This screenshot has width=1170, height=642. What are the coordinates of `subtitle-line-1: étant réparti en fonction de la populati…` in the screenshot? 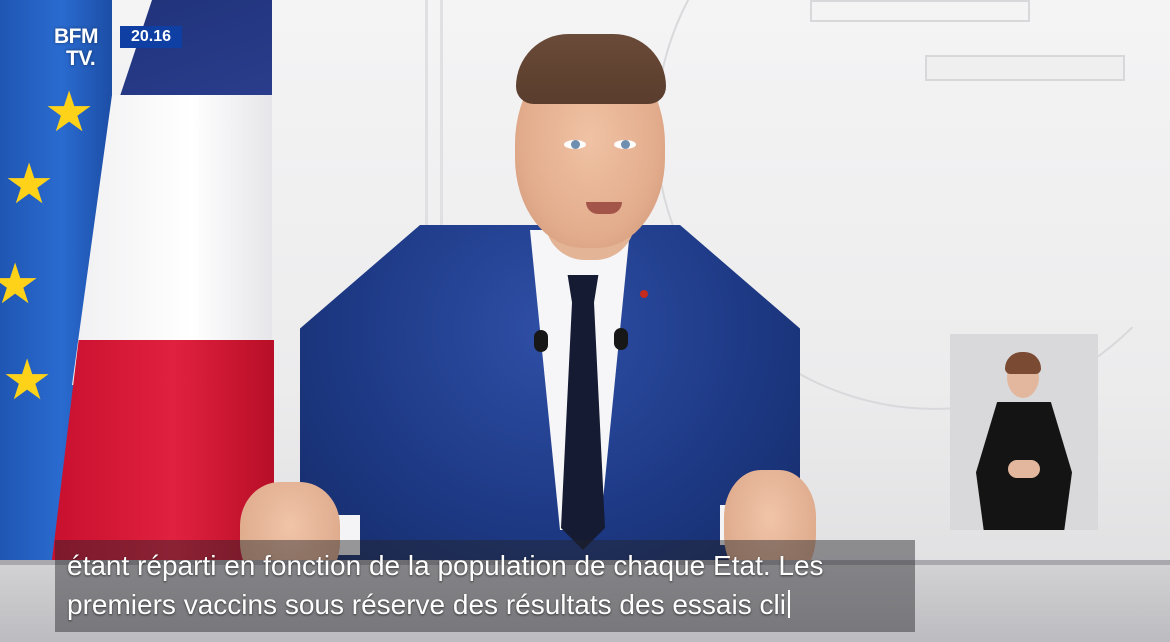 It's located at (445, 565).